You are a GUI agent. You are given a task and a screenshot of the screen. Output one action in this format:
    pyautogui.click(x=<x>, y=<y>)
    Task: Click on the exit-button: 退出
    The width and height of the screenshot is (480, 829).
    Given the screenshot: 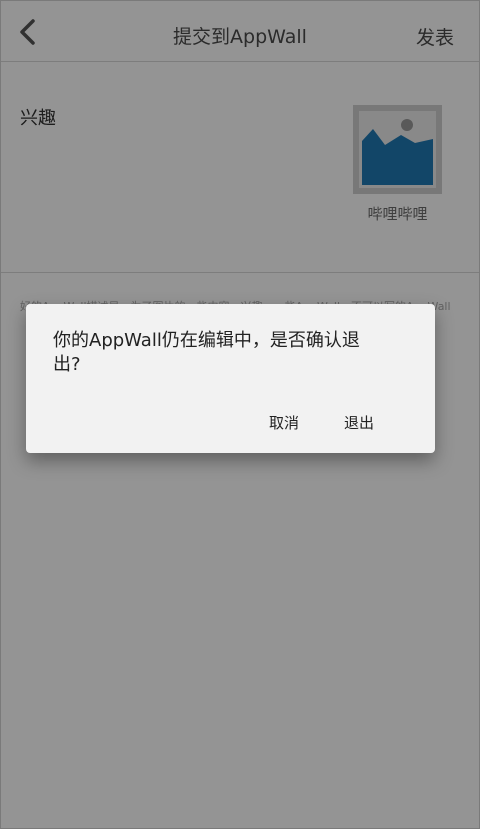 What is the action you would take?
    pyautogui.click(x=359, y=422)
    